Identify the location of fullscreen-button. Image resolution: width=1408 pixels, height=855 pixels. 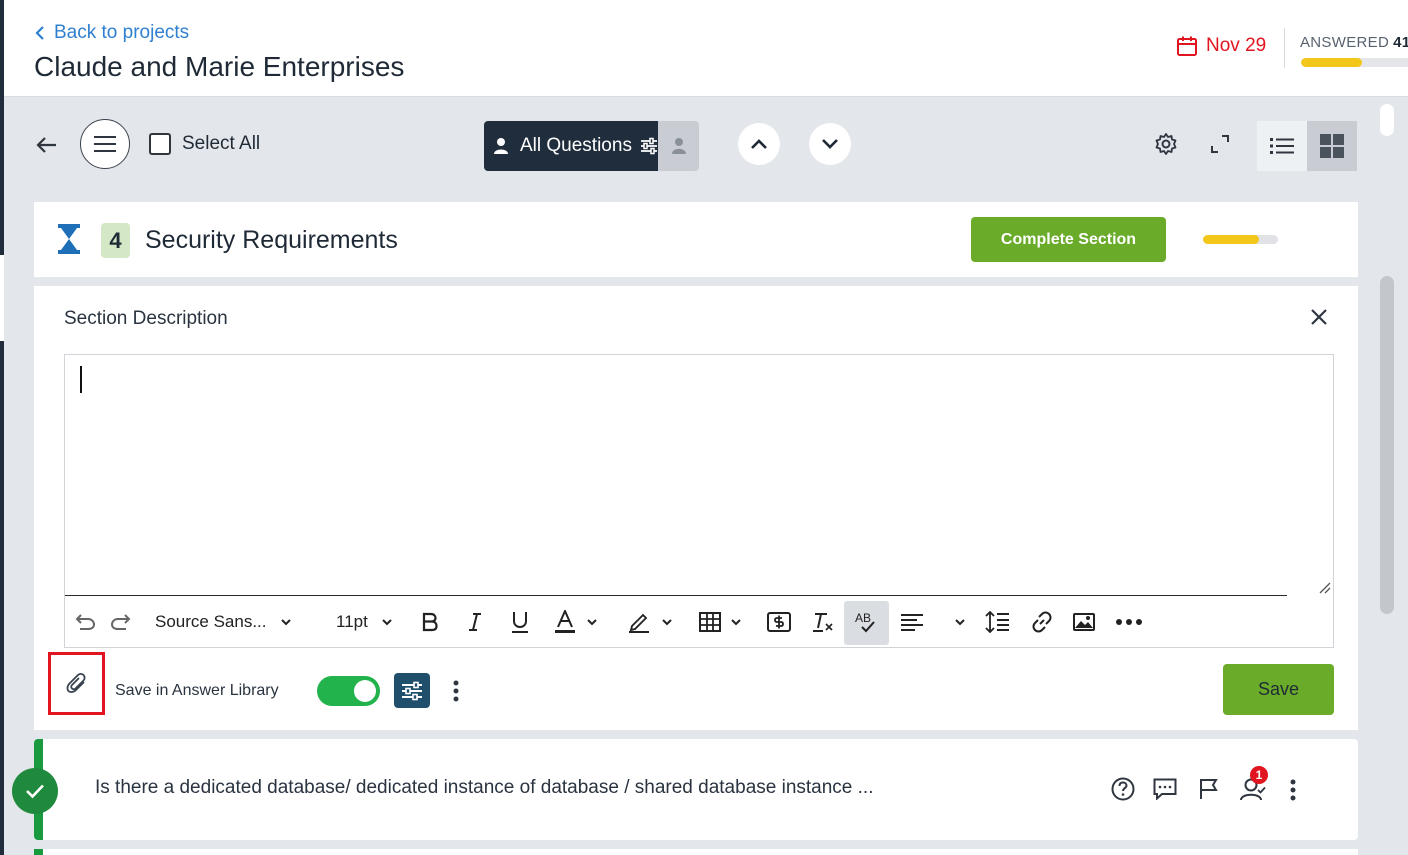
(1220, 144).